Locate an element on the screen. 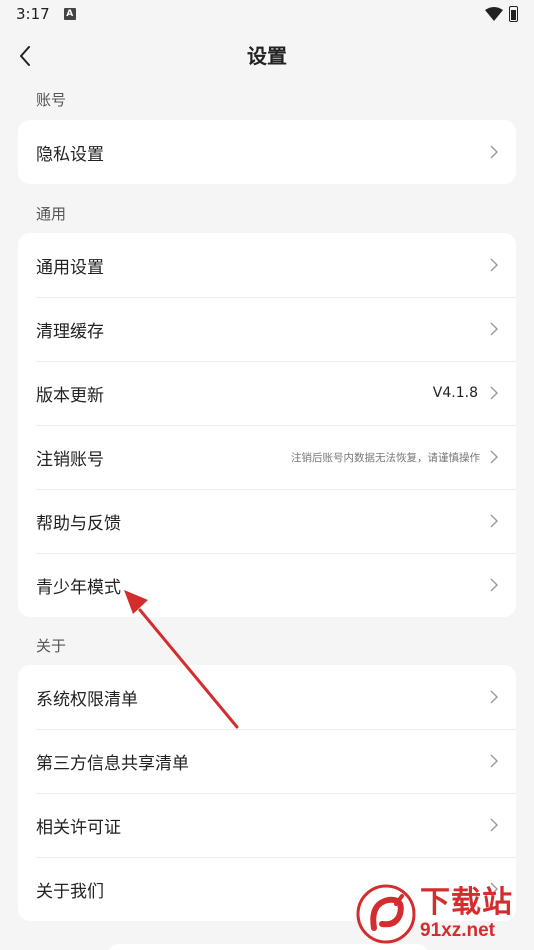 The height and width of the screenshot is (950, 534). account-card: 隐私设置 is located at coordinates (267, 152).